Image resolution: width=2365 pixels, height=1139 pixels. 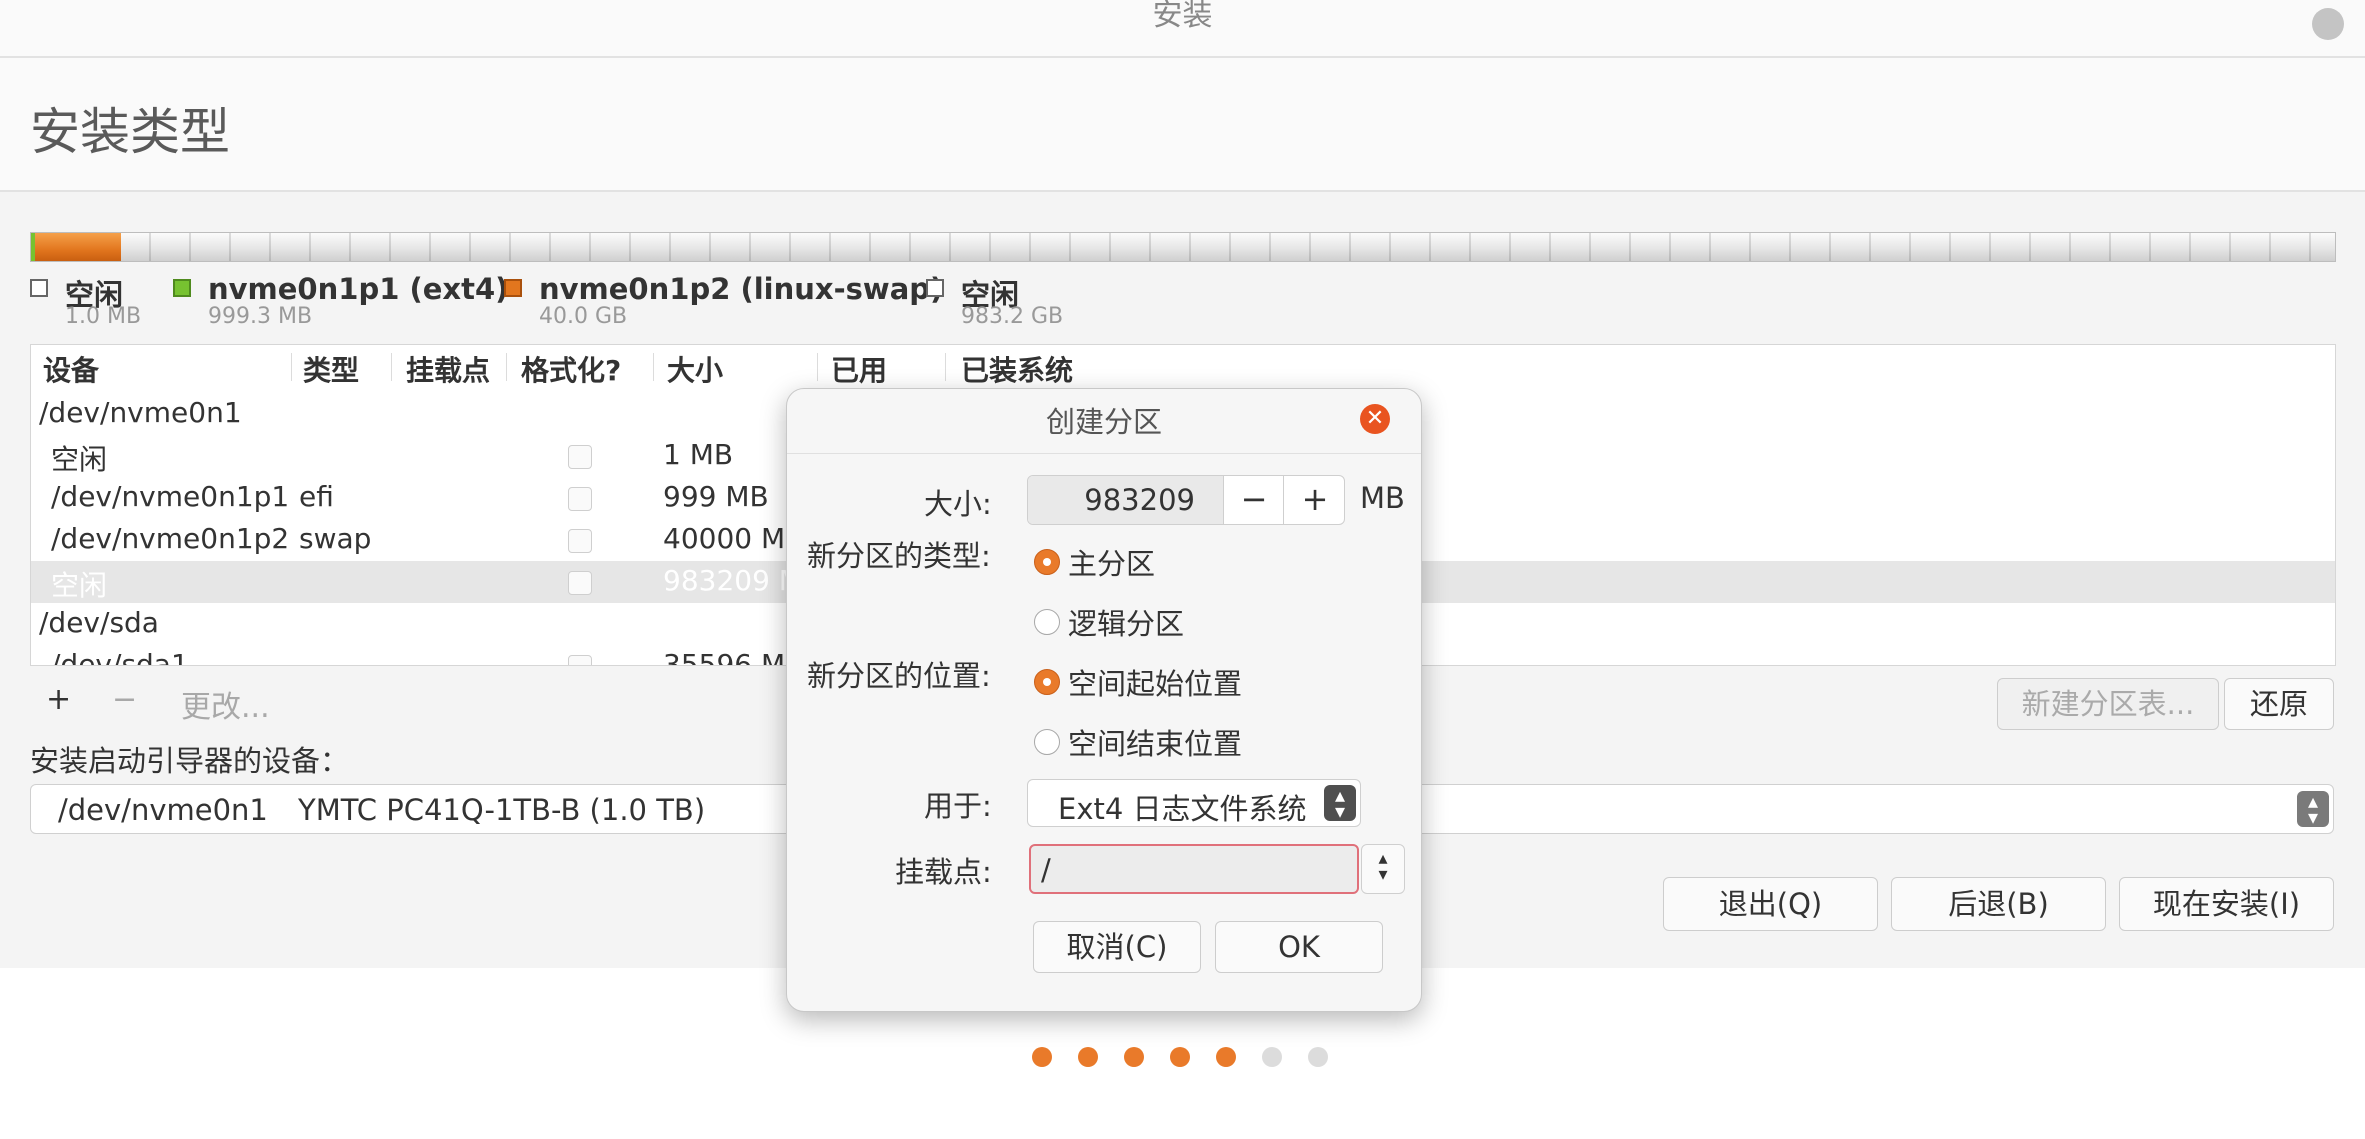 What do you see at coordinates (170, 538) in the screenshot?
I see `cell-device: /dev/nvme0n1p2` at bounding box center [170, 538].